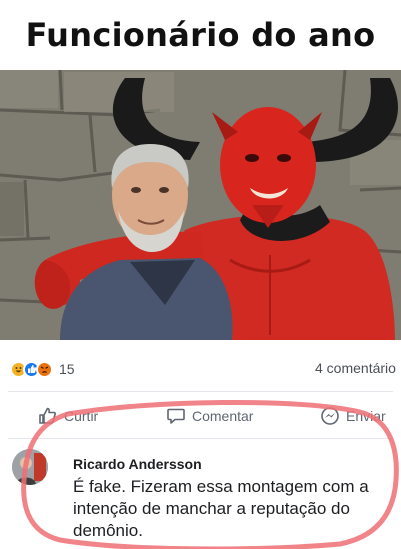 The image size is (401, 549). I want to click on reaction-count: 15, so click(67, 369).